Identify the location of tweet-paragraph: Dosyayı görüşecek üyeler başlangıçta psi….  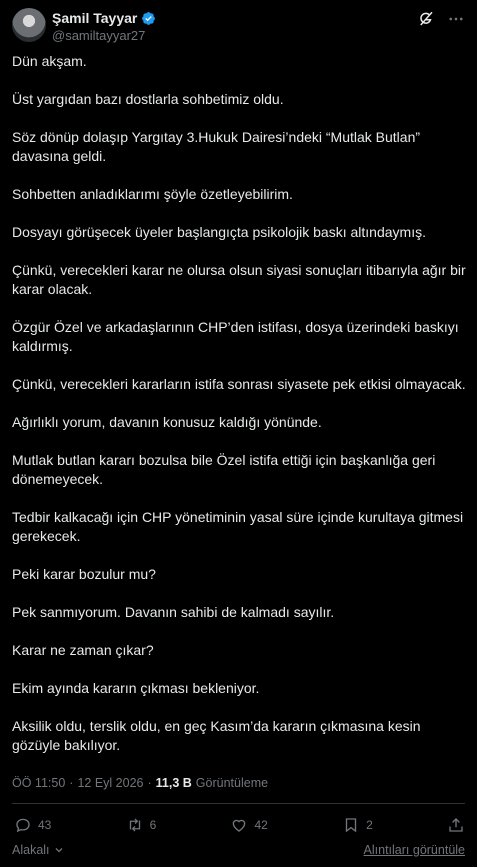
(219, 232).